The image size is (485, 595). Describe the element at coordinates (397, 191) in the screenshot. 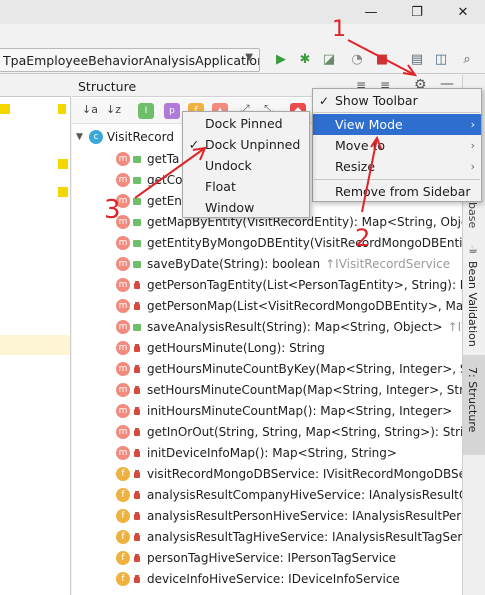

I see `menu-item-remove-from-sidebar: Remove from Sidebar` at that location.